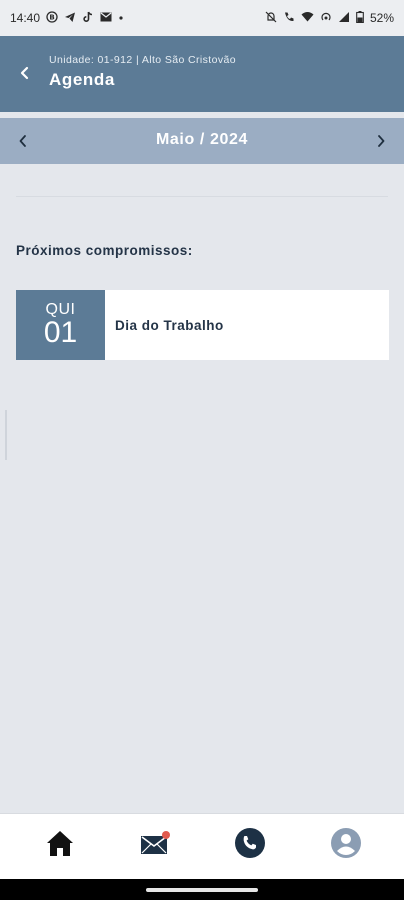 The width and height of the screenshot is (404, 900). I want to click on edge-handle, so click(6, 435).